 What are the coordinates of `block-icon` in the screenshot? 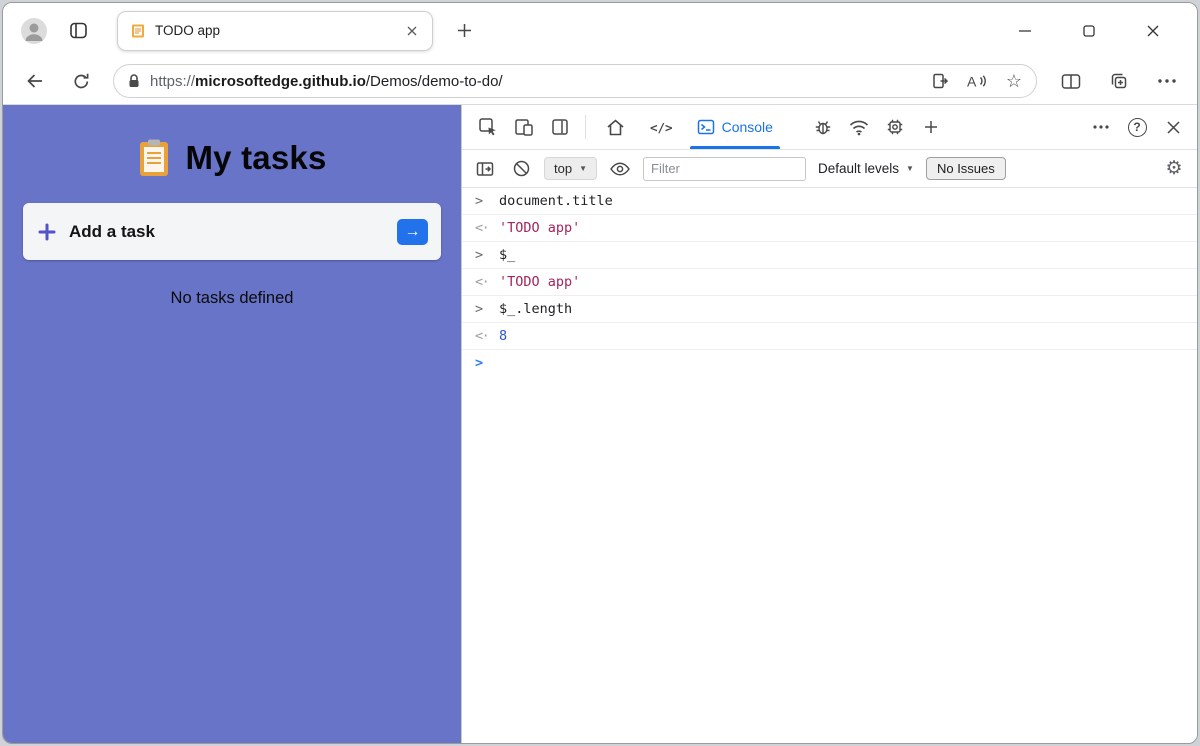 It's located at (521, 168).